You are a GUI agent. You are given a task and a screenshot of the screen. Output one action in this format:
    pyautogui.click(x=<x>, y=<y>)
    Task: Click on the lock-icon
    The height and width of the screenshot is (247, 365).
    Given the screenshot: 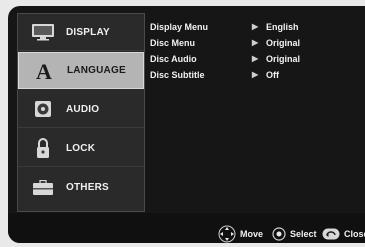 What is the action you would take?
    pyautogui.click(x=43, y=148)
    